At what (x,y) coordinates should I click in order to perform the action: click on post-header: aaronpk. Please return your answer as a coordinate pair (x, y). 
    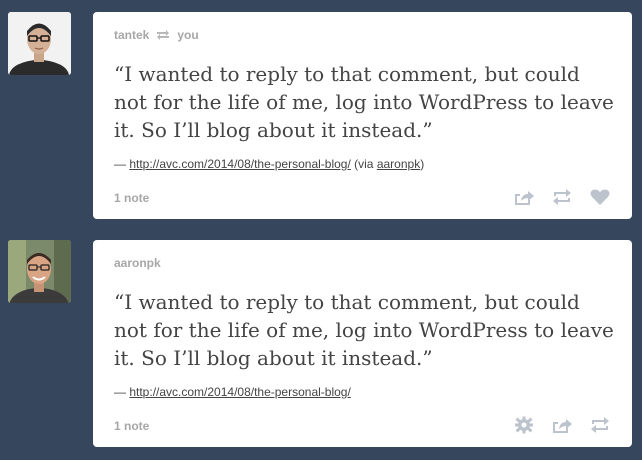
    Looking at the image, I should click on (137, 263).